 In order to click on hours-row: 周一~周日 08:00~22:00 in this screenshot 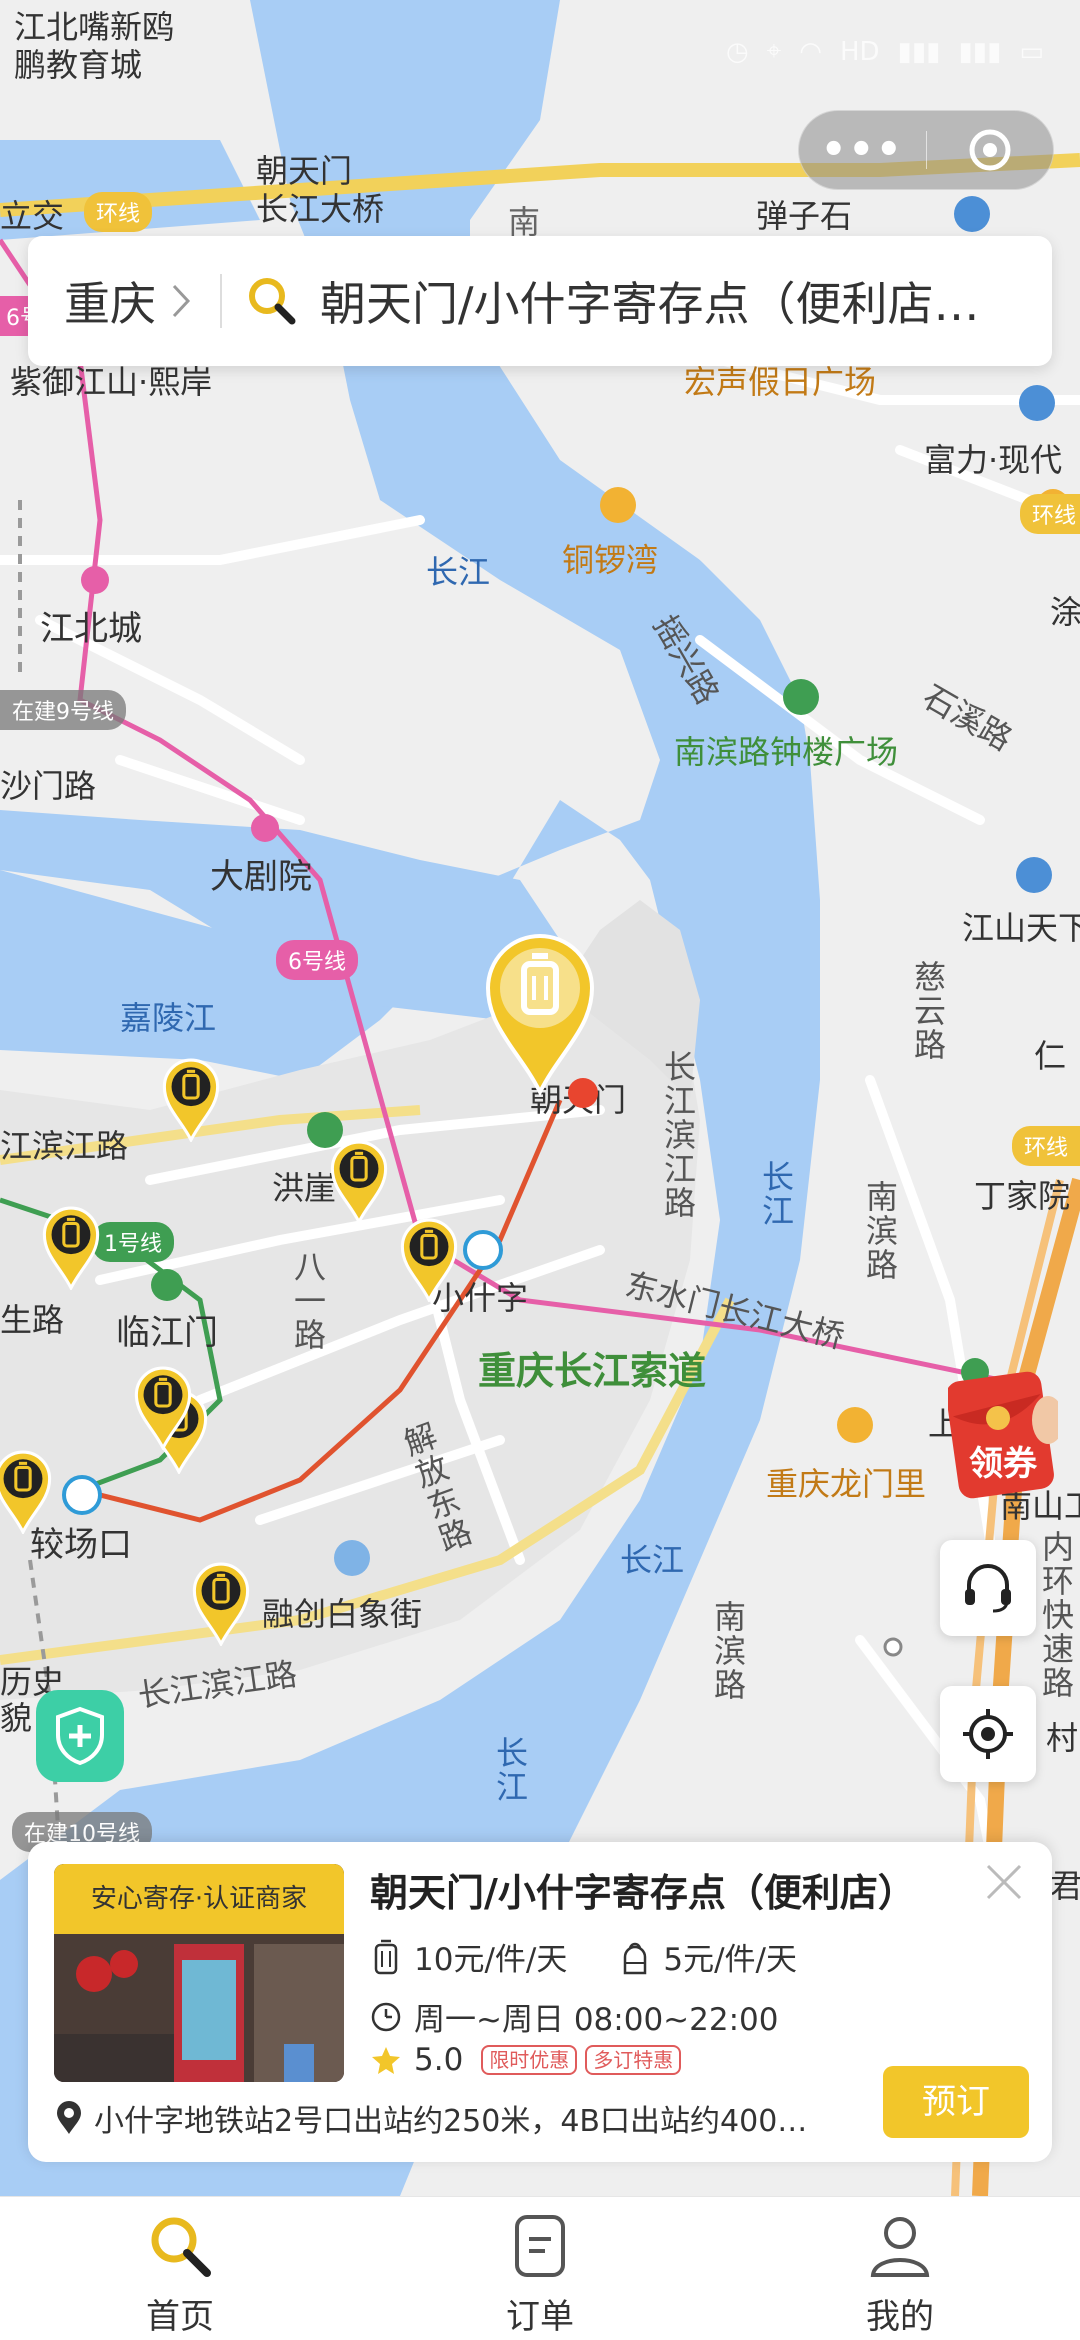, I will do `click(574, 2016)`.